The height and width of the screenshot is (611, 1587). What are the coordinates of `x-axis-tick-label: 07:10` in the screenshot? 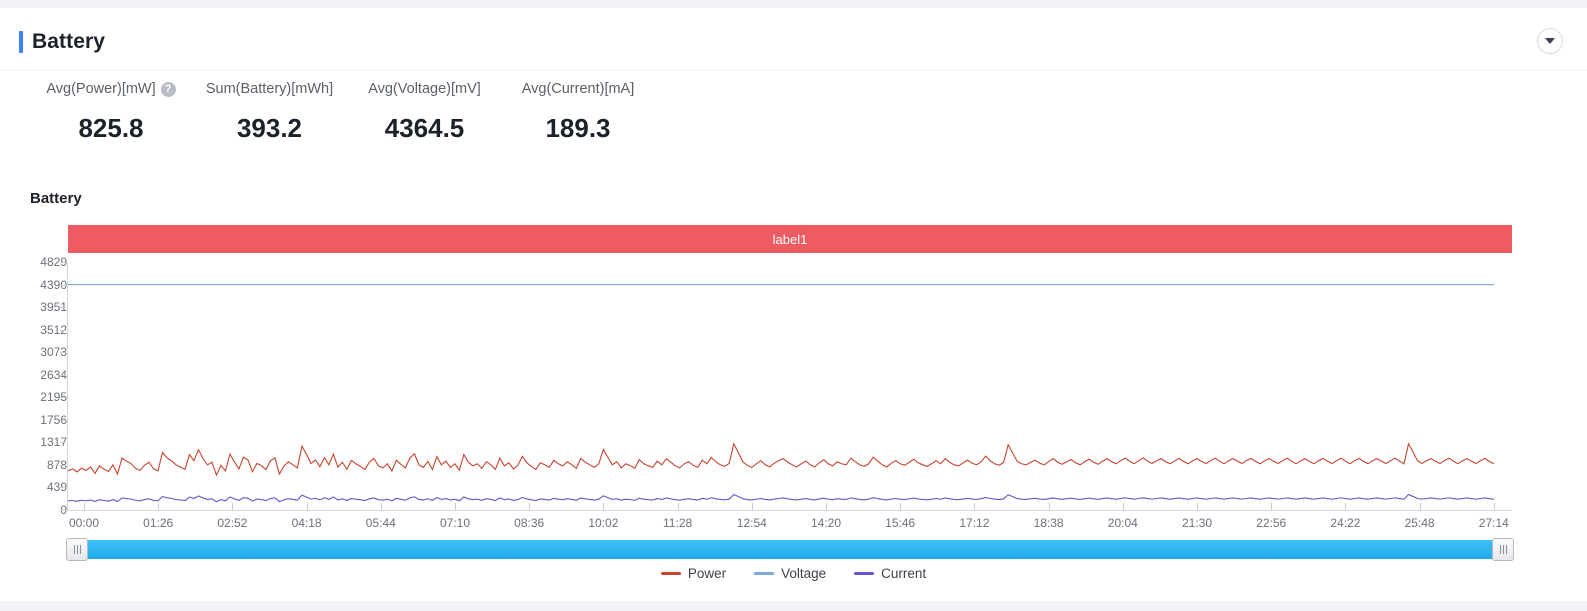 It's located at (455, 523).